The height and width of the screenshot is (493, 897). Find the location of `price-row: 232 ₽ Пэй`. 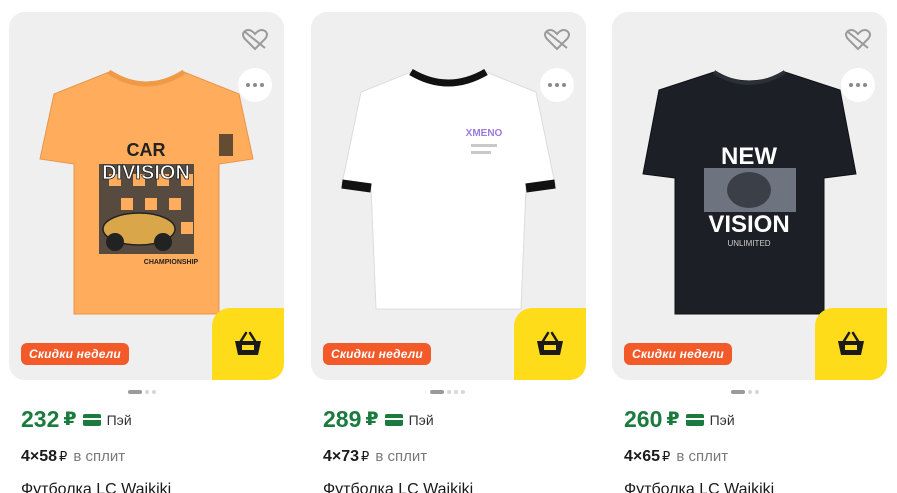

price-row: 232 ₽ Пэй is located at coordinates (76, 419).